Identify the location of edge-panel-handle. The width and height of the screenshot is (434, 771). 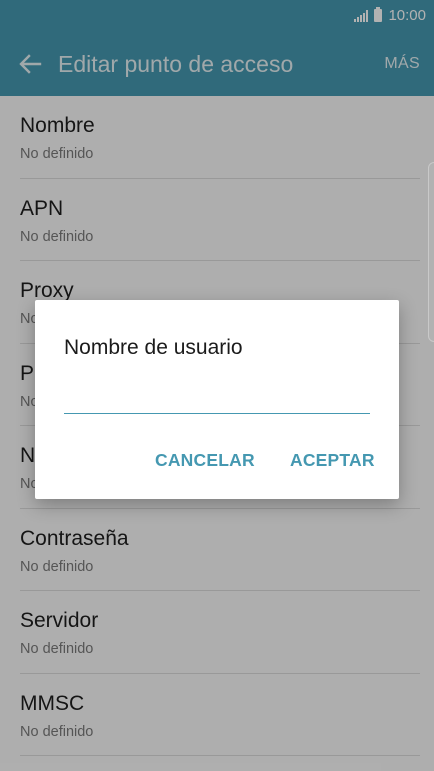
(431, 252).